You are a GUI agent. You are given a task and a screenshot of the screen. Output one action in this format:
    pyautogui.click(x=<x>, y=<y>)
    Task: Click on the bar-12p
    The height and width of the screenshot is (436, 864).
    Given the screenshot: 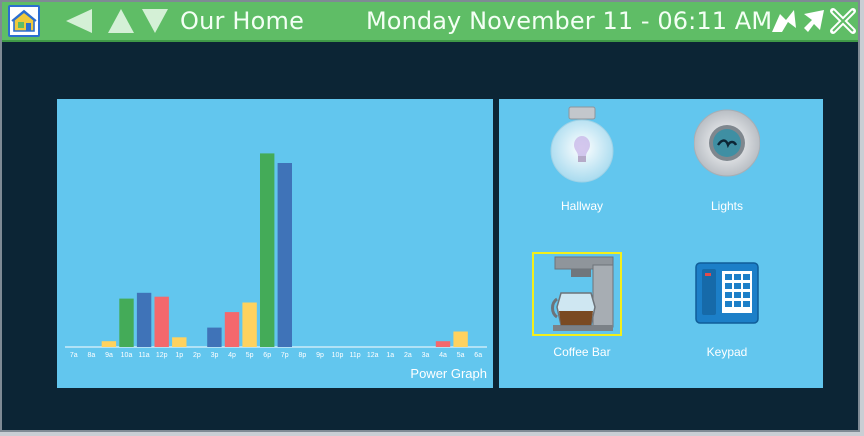 What is the action you would take?
    pyautogui.click(x=161, y=321)
    